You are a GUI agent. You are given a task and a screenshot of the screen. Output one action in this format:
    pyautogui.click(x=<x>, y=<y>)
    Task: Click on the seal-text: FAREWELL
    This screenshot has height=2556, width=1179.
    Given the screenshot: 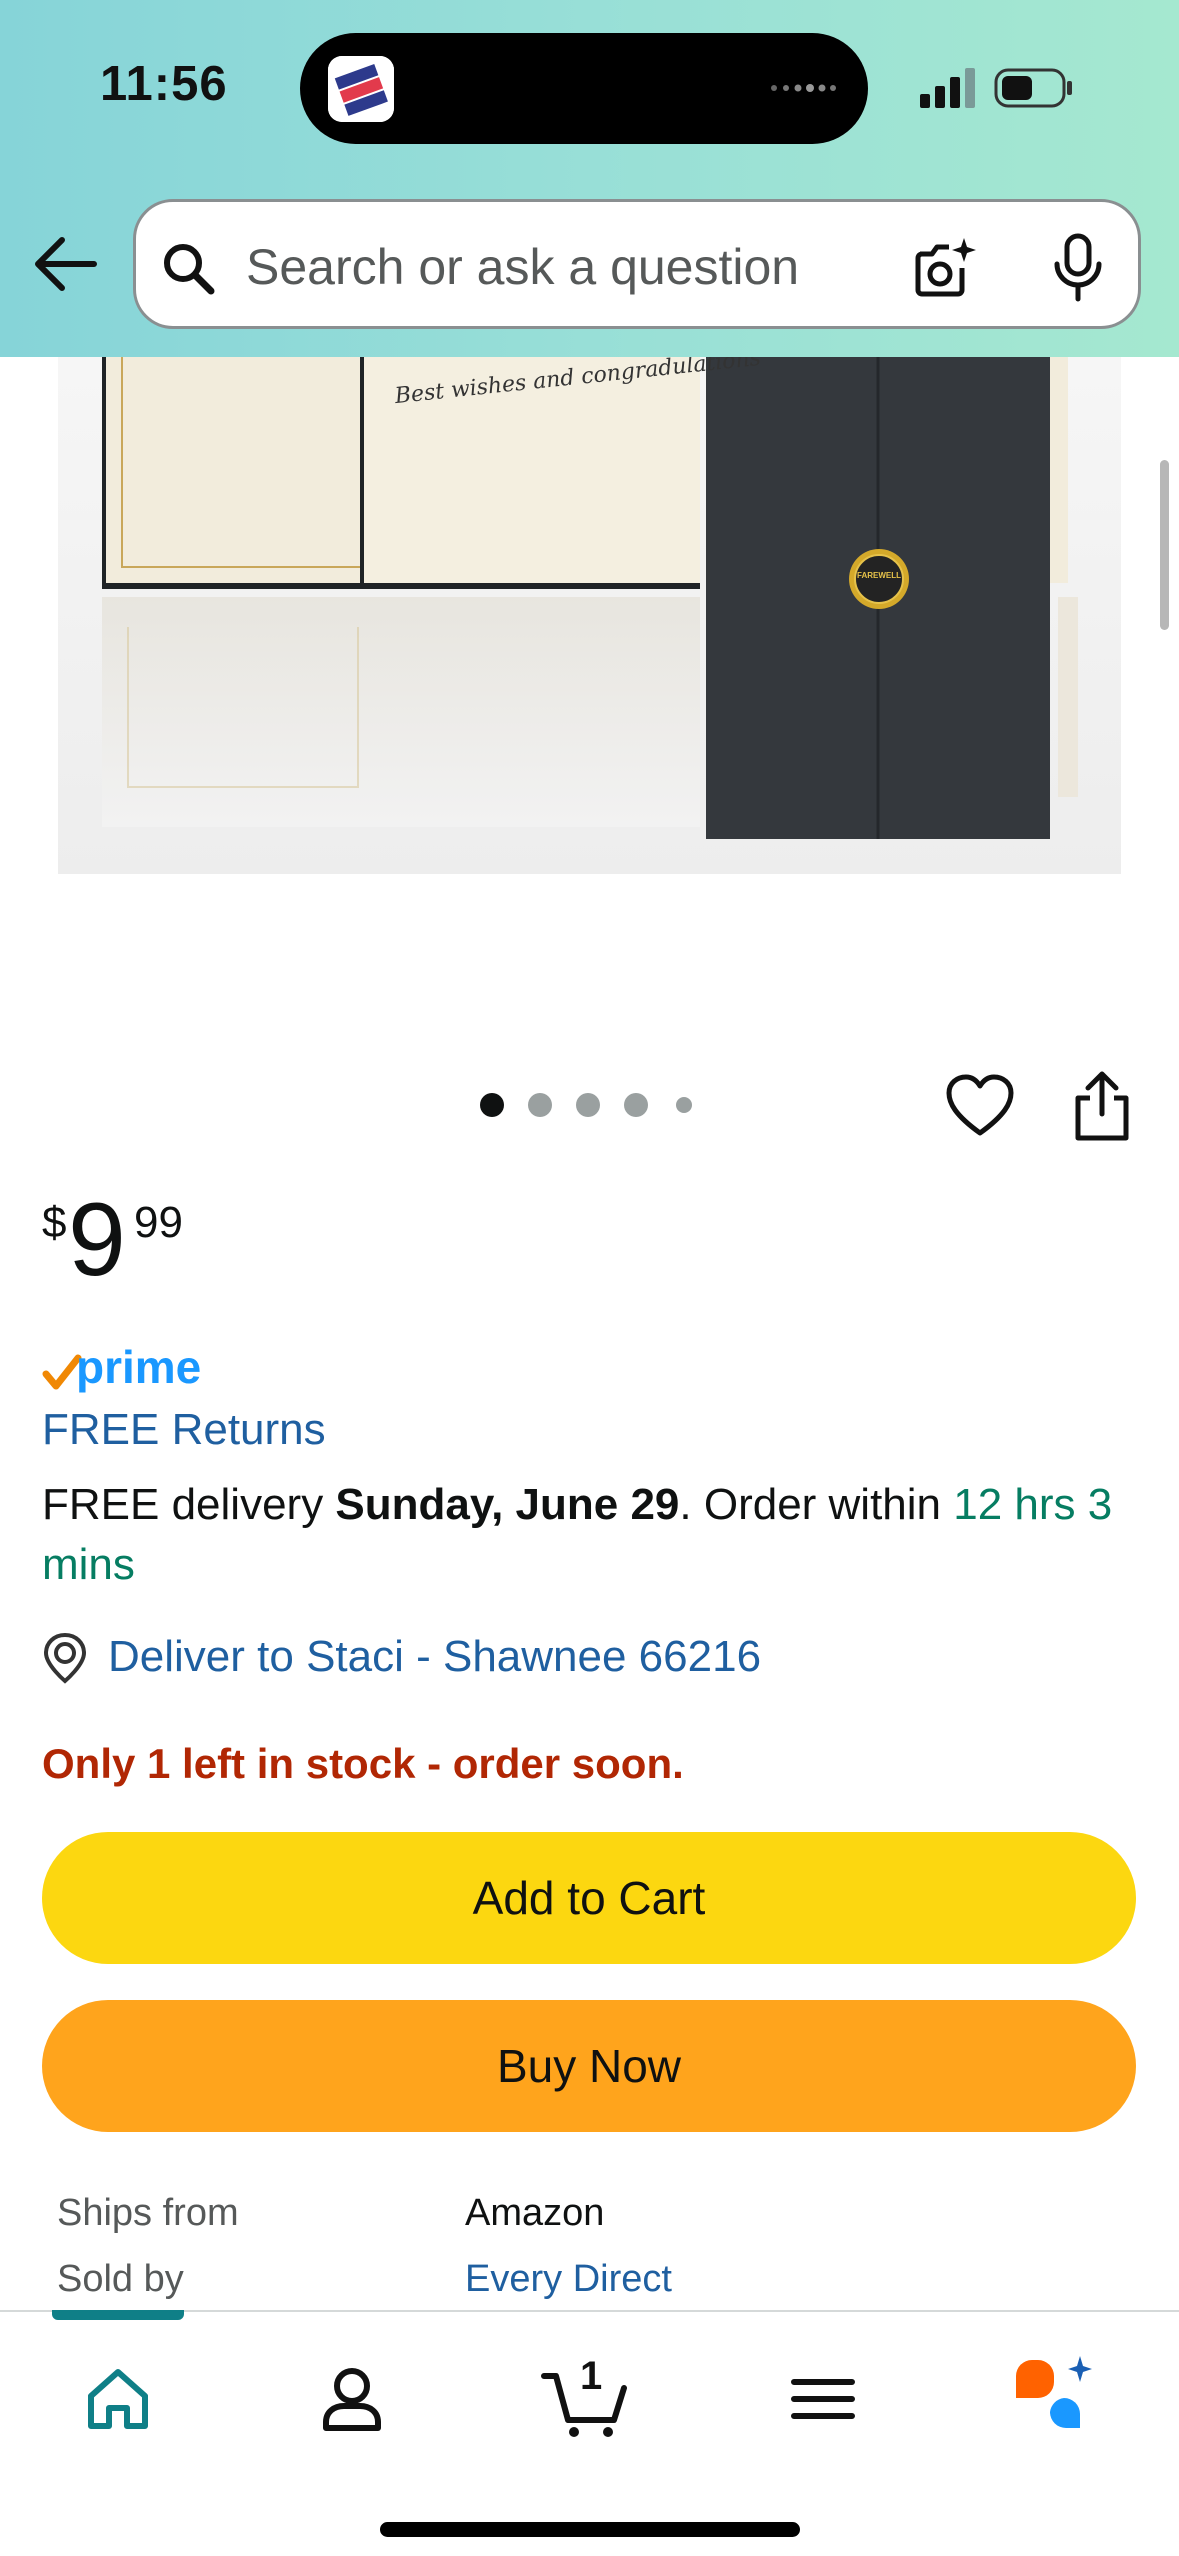 What is the action you would take?
    pyautogui.click(x=879, y=575)
    